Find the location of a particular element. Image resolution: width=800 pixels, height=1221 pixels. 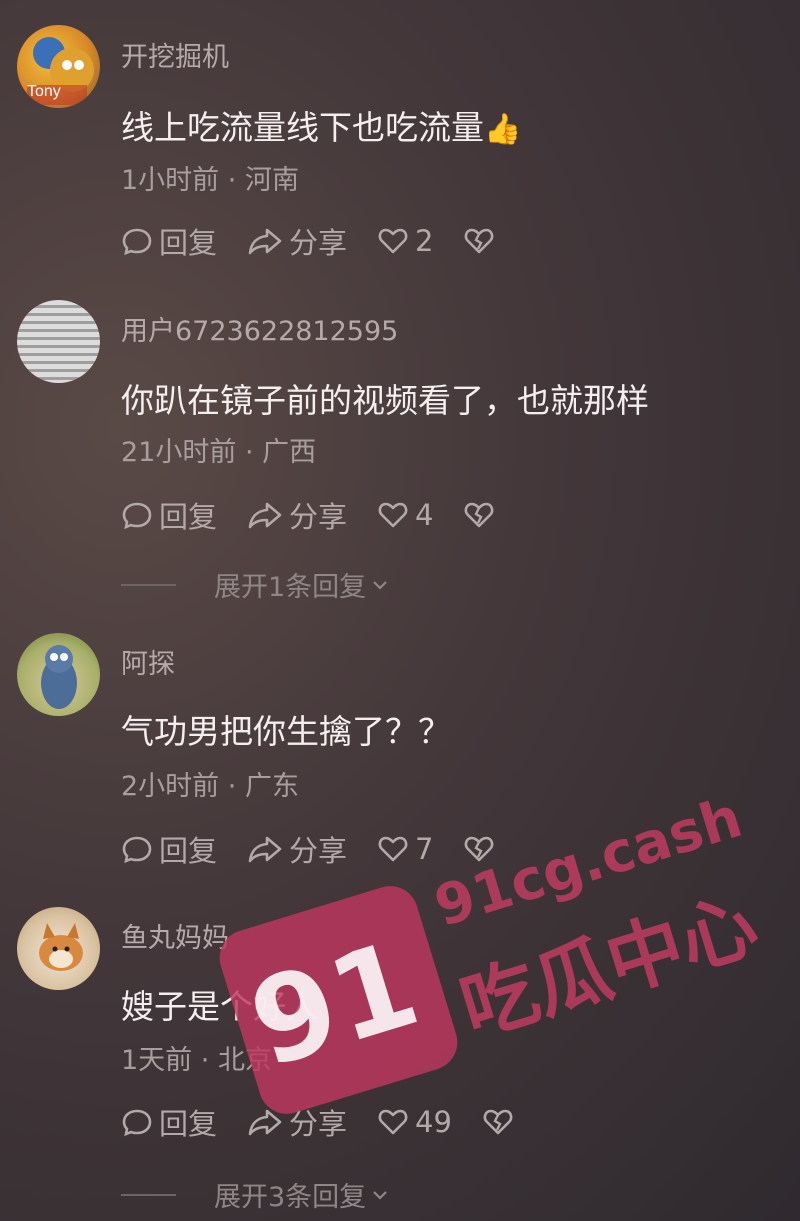

comment-location: 广西 is located at coordinates (289, 452).